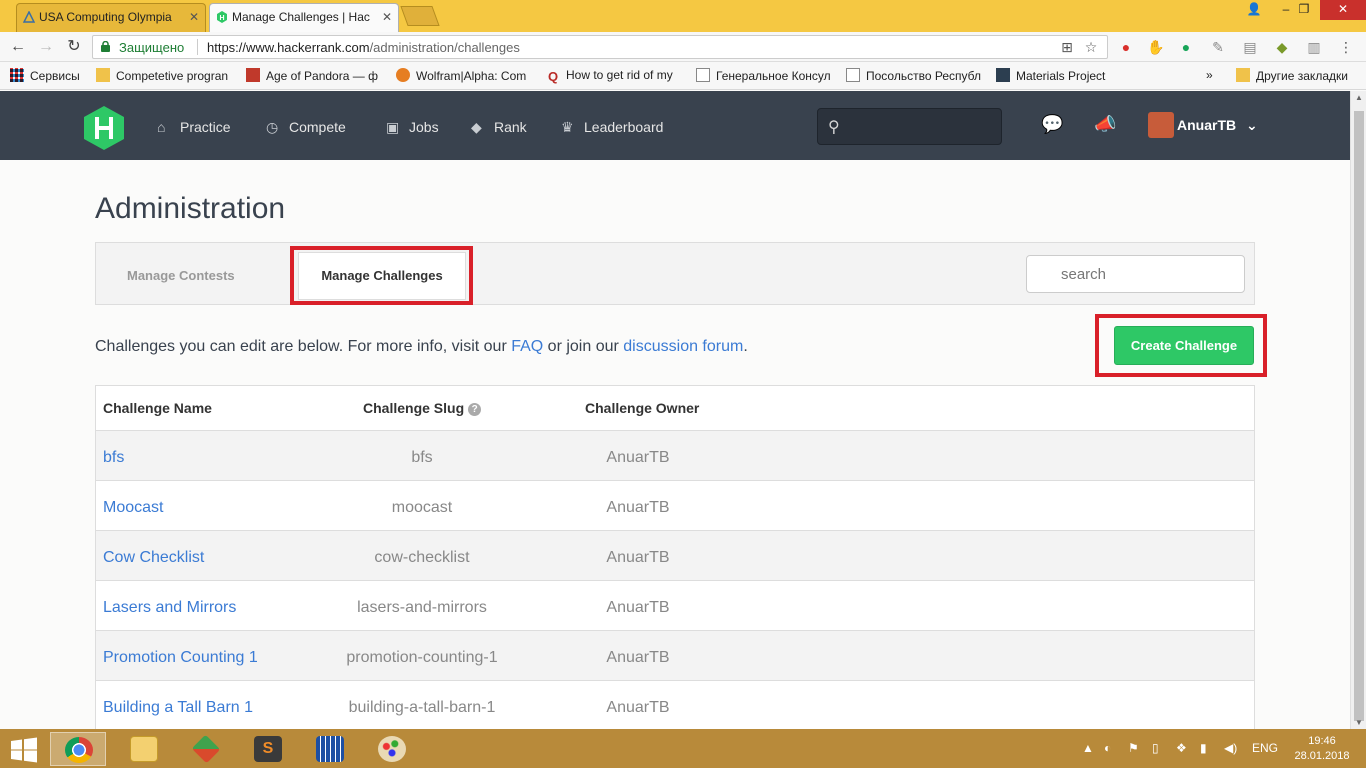  Describe the element at coordinates (268, 749) in the screenshot. I see `taskbar-sublime: S` at that location.